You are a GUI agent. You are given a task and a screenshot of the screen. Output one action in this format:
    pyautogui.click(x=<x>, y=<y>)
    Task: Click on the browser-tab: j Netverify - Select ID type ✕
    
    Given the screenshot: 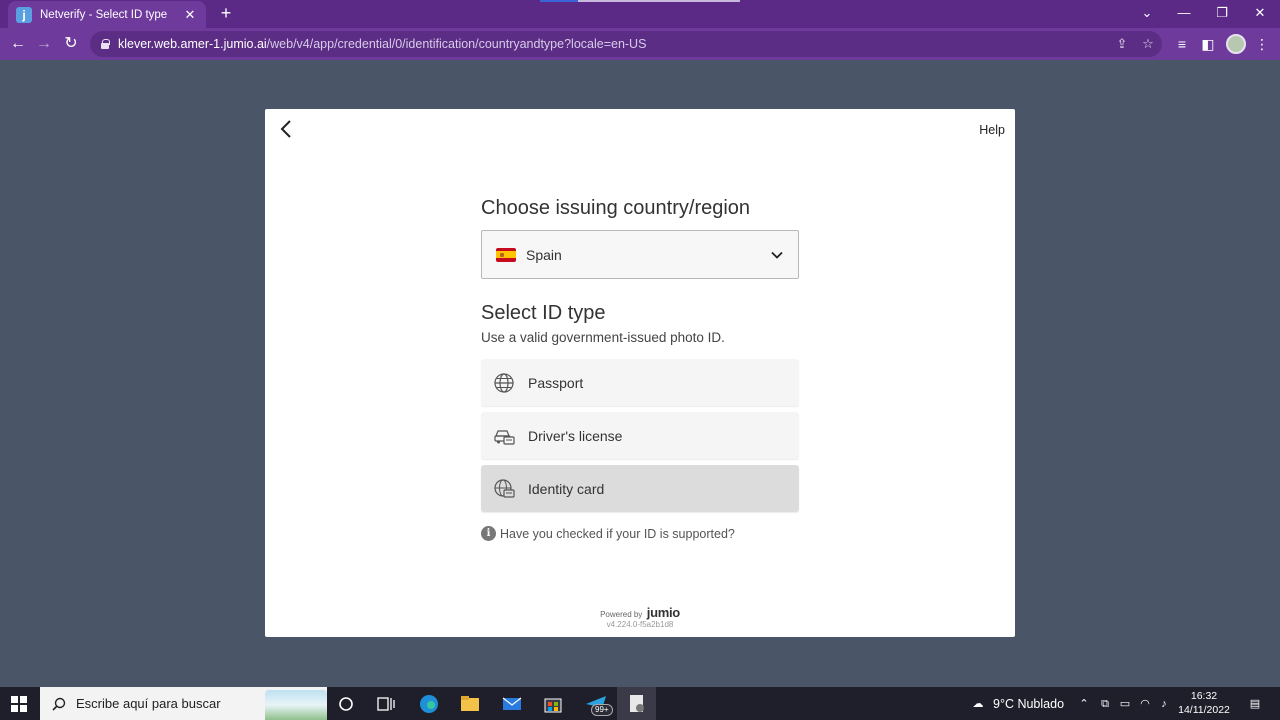 What is the action you would take?
    pyautogui.click(x=107, y=14)
    